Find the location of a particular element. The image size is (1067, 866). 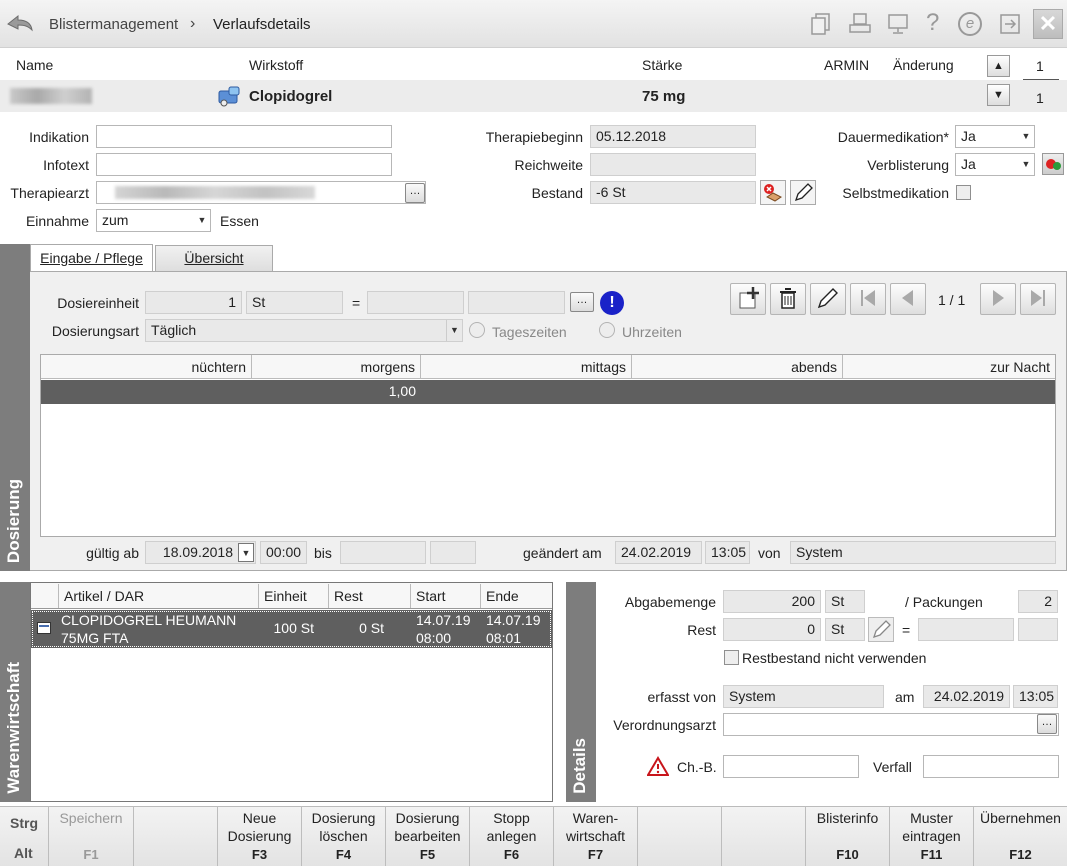

ww-col-start: Start is located at coordinates (446, 596).